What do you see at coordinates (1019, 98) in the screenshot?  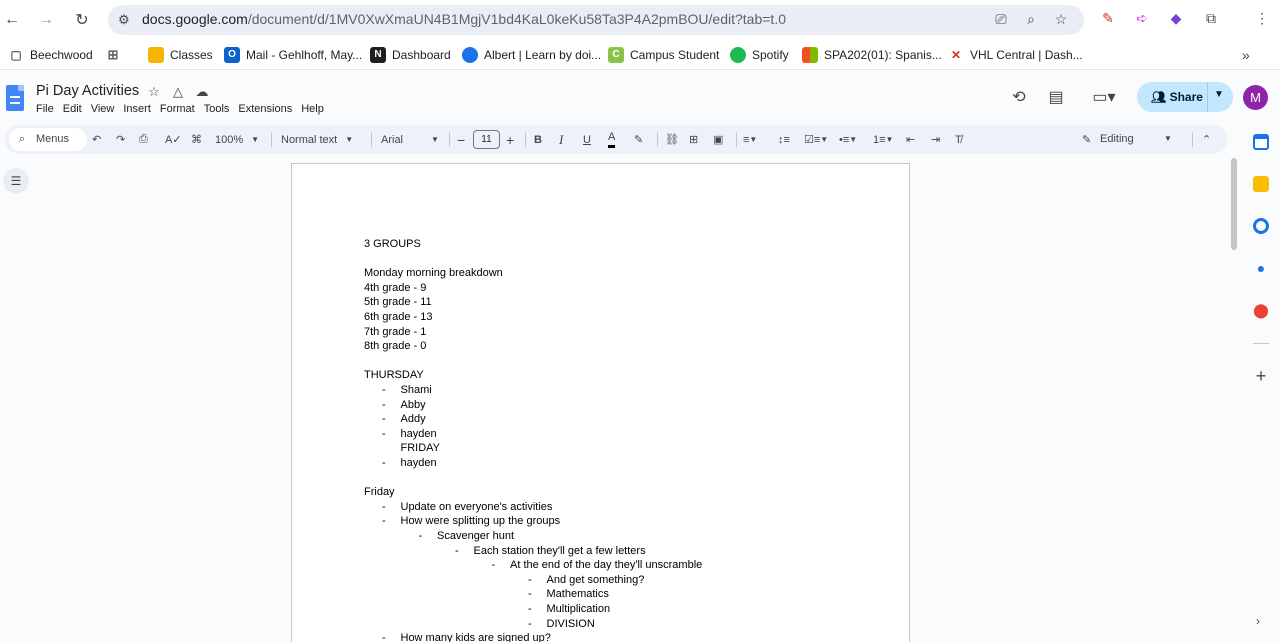 I see `version-history-icon: ⟲` at bounding box center [1019, 98].